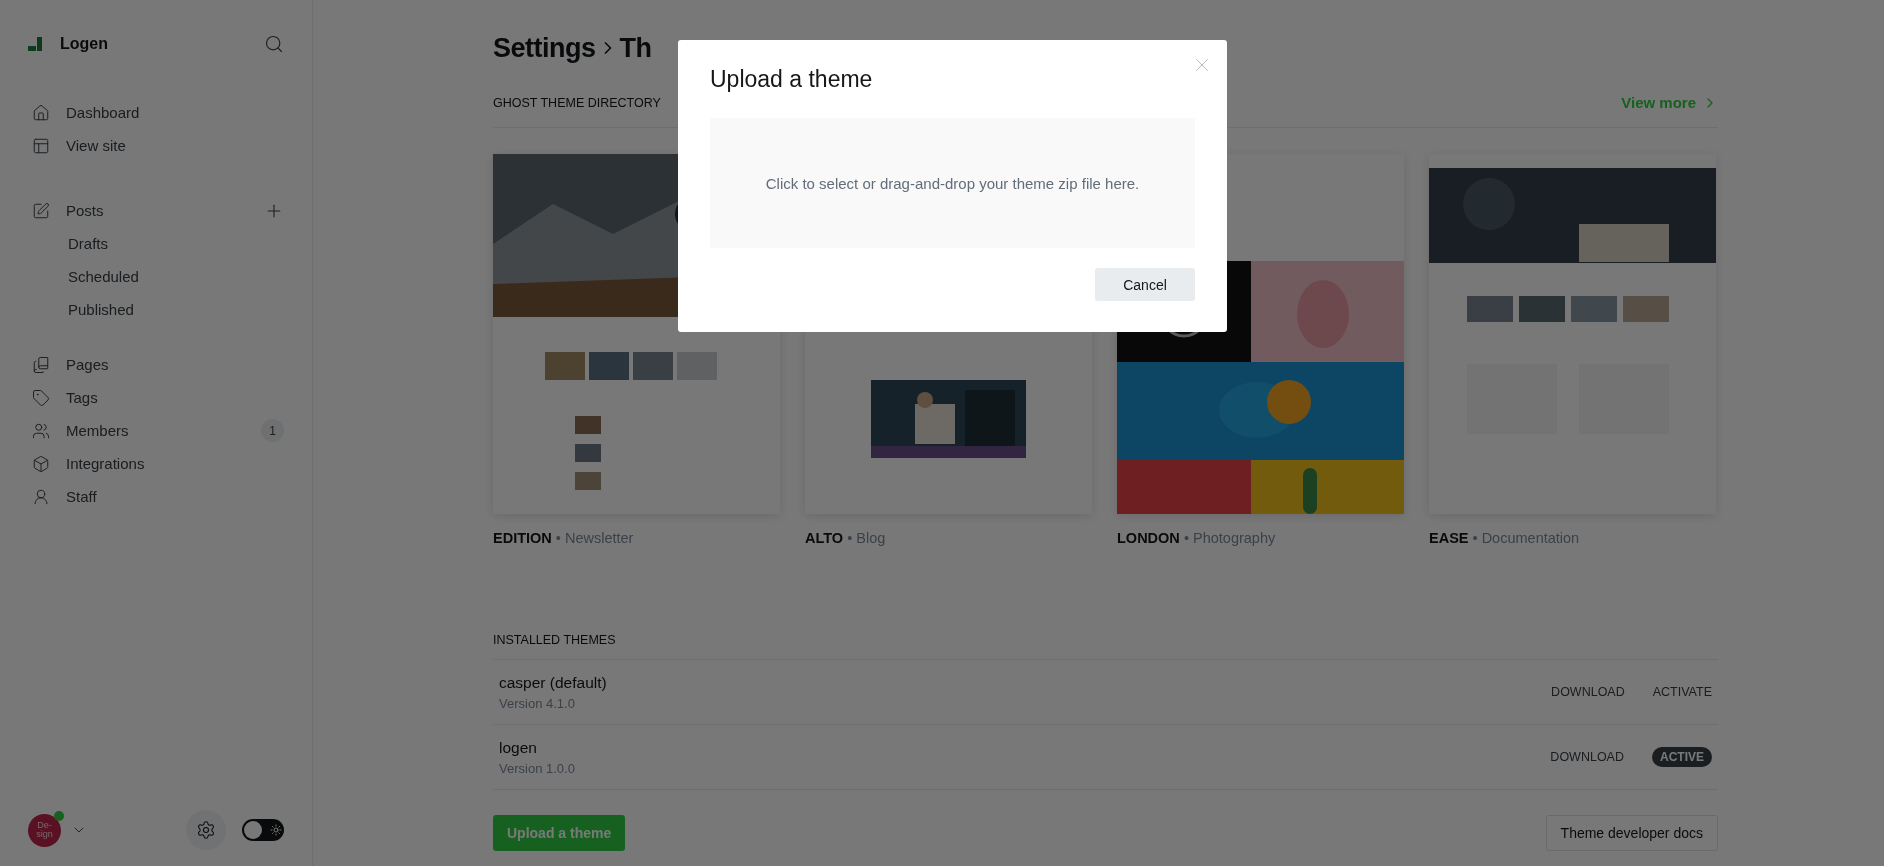 The height and width of the screenshot is (866, 1884). Describe the element at coordinates (263, 830) in the screenshot. I see `theme-toggle` at that location.